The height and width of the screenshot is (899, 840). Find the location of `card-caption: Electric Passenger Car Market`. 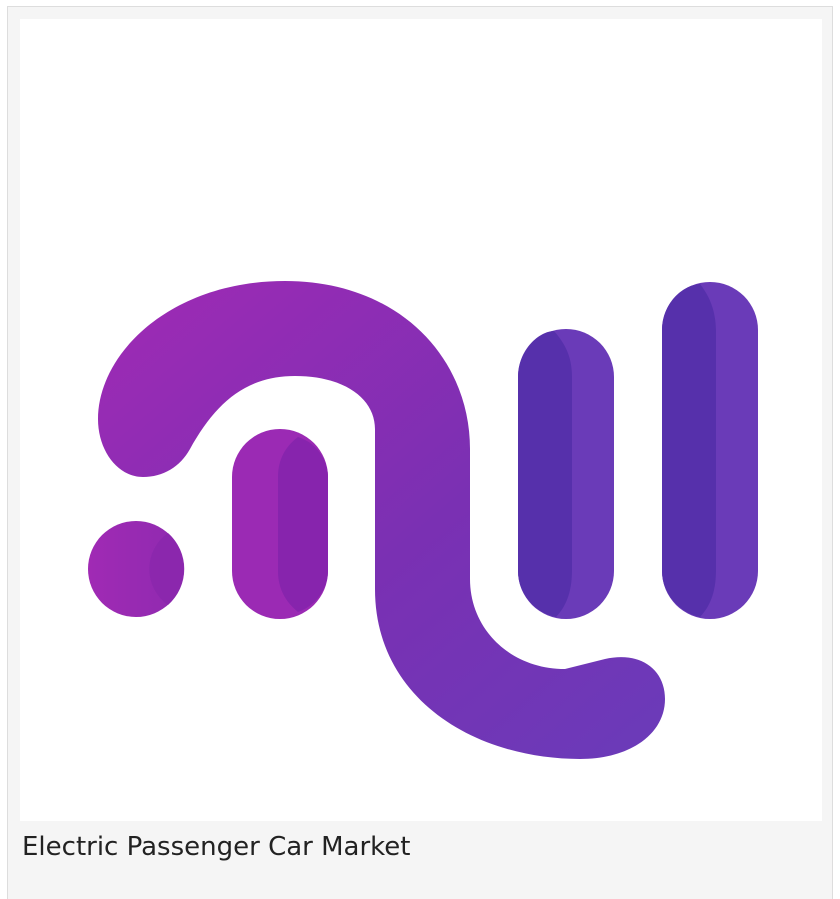

card-caption: Electric Passenger Car Market is located at coordinates (216, 847).